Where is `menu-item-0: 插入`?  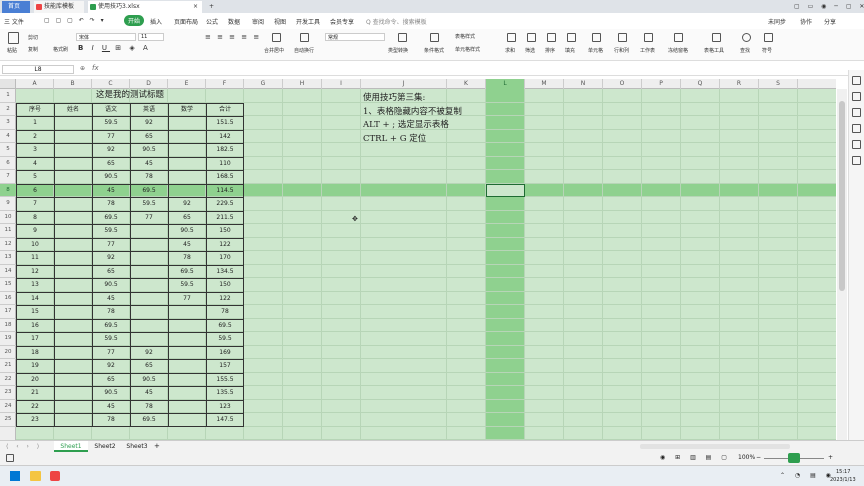 menu-item-0: 插入 is located at coordinates (156, 21).